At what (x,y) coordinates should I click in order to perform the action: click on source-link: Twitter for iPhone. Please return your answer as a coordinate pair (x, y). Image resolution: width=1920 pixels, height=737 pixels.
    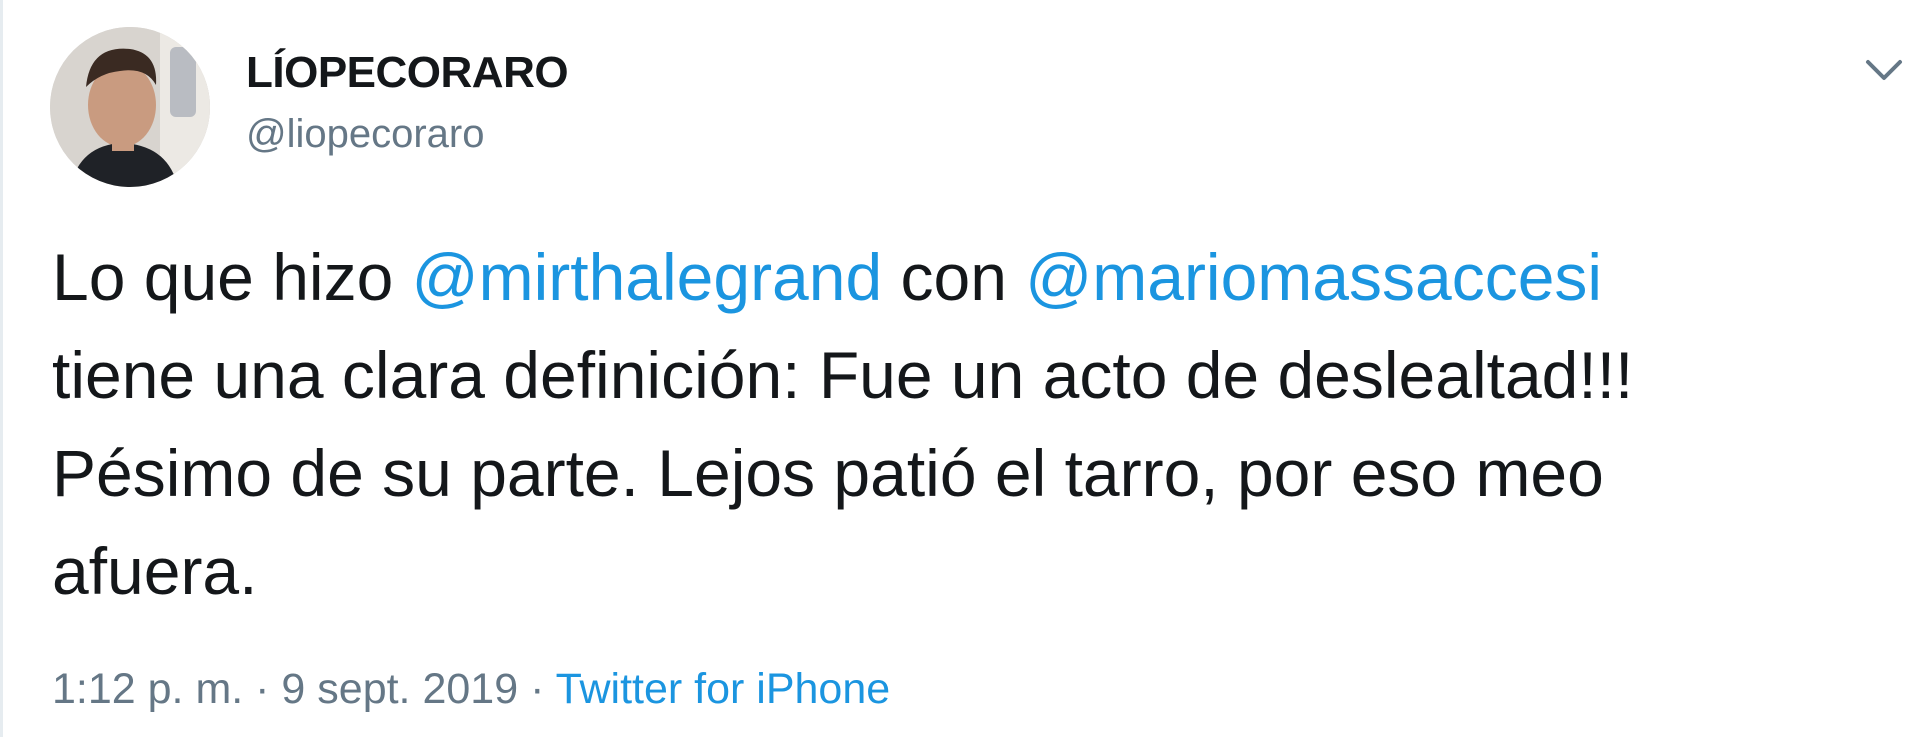
    Looking at the image, I should click on (723, 689).